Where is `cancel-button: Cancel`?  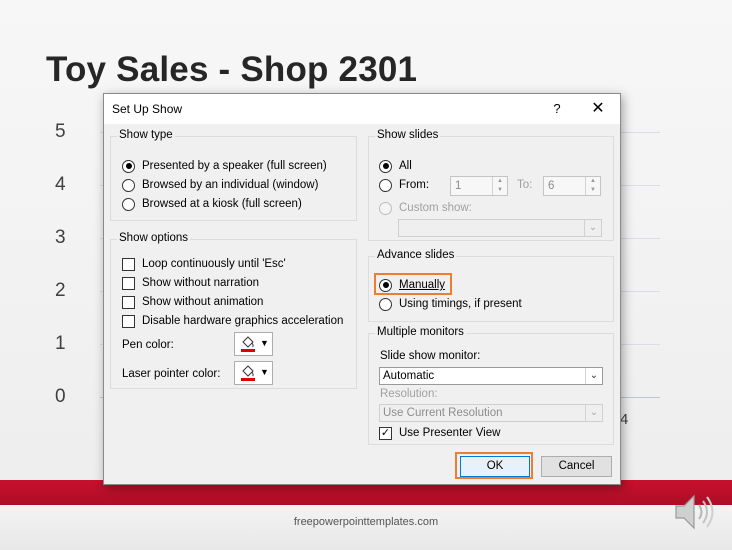
cancel-button: Cancel is located at coordinates (576, 466).